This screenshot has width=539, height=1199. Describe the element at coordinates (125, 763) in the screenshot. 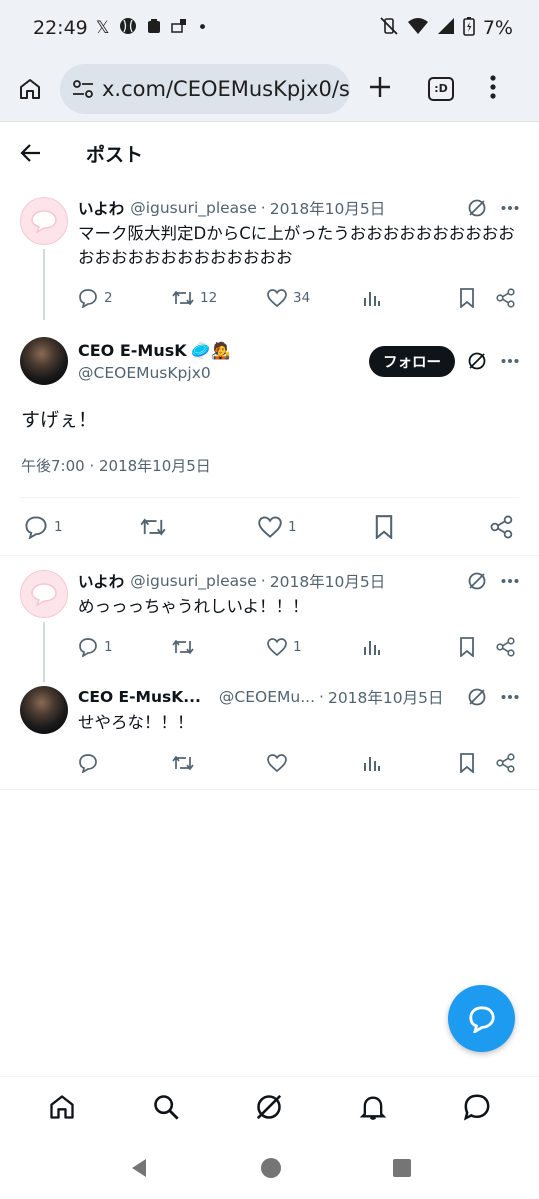

I see `reply-button` at that location.